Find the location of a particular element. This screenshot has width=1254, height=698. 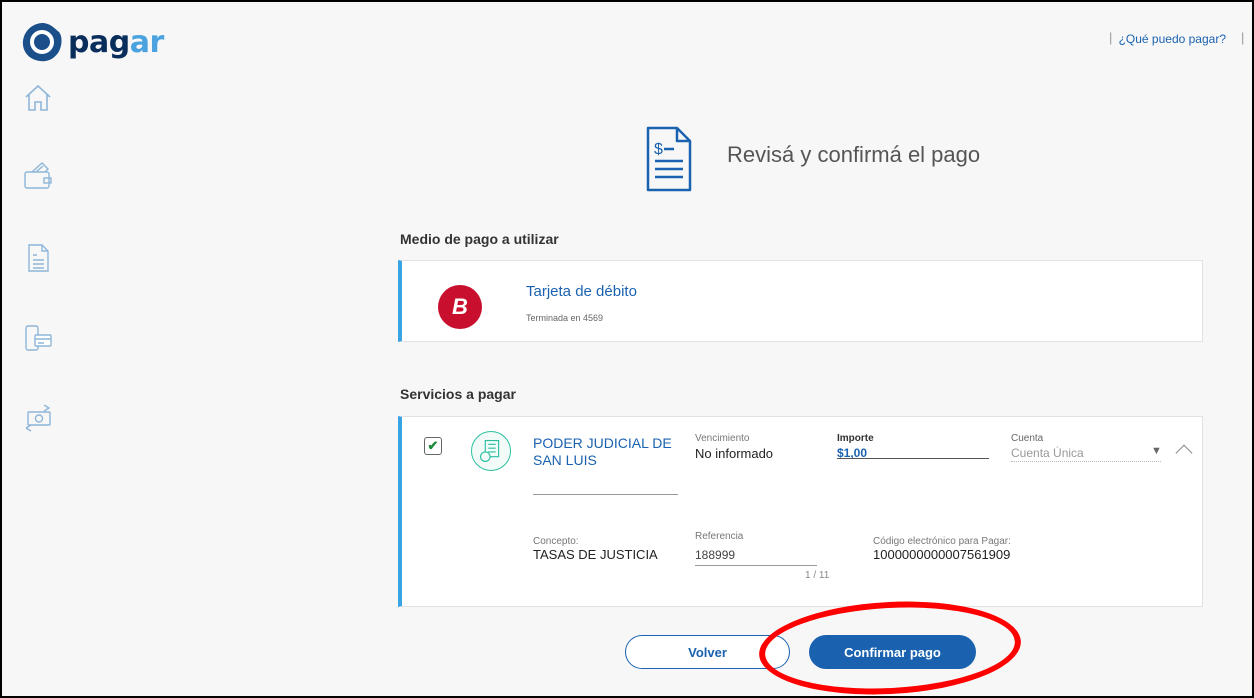

payment-method-subtitle: Terminada en 4569 is located at coordinates (565, 318).